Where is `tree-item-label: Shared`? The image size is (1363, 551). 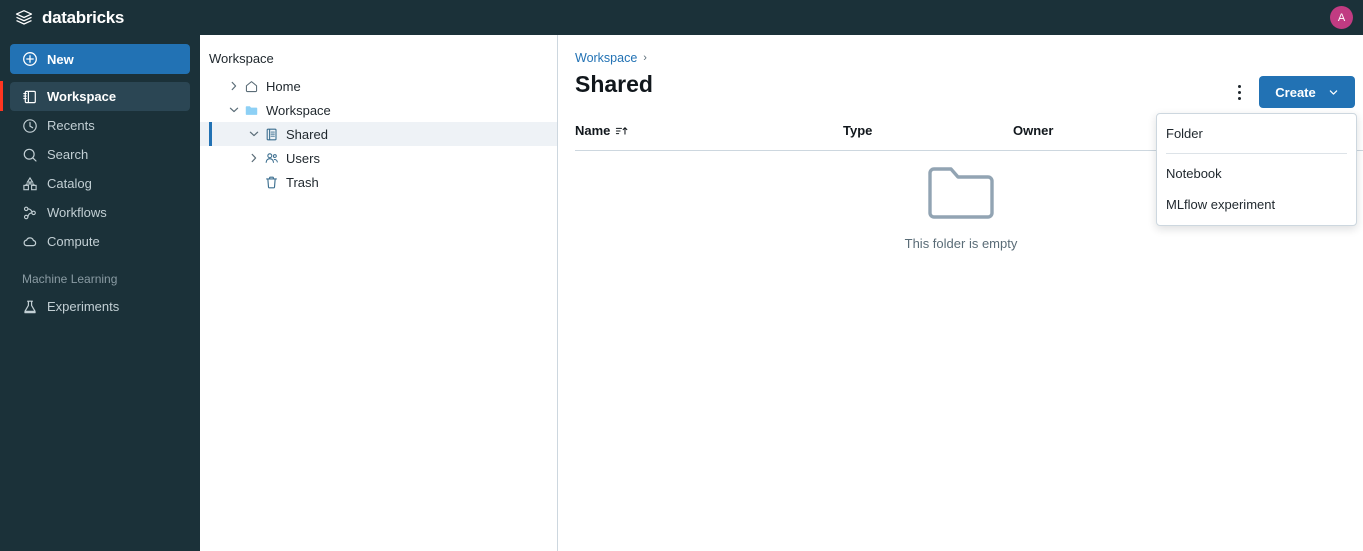
tree-item-label: Shared is located at coordinates (307, 134).